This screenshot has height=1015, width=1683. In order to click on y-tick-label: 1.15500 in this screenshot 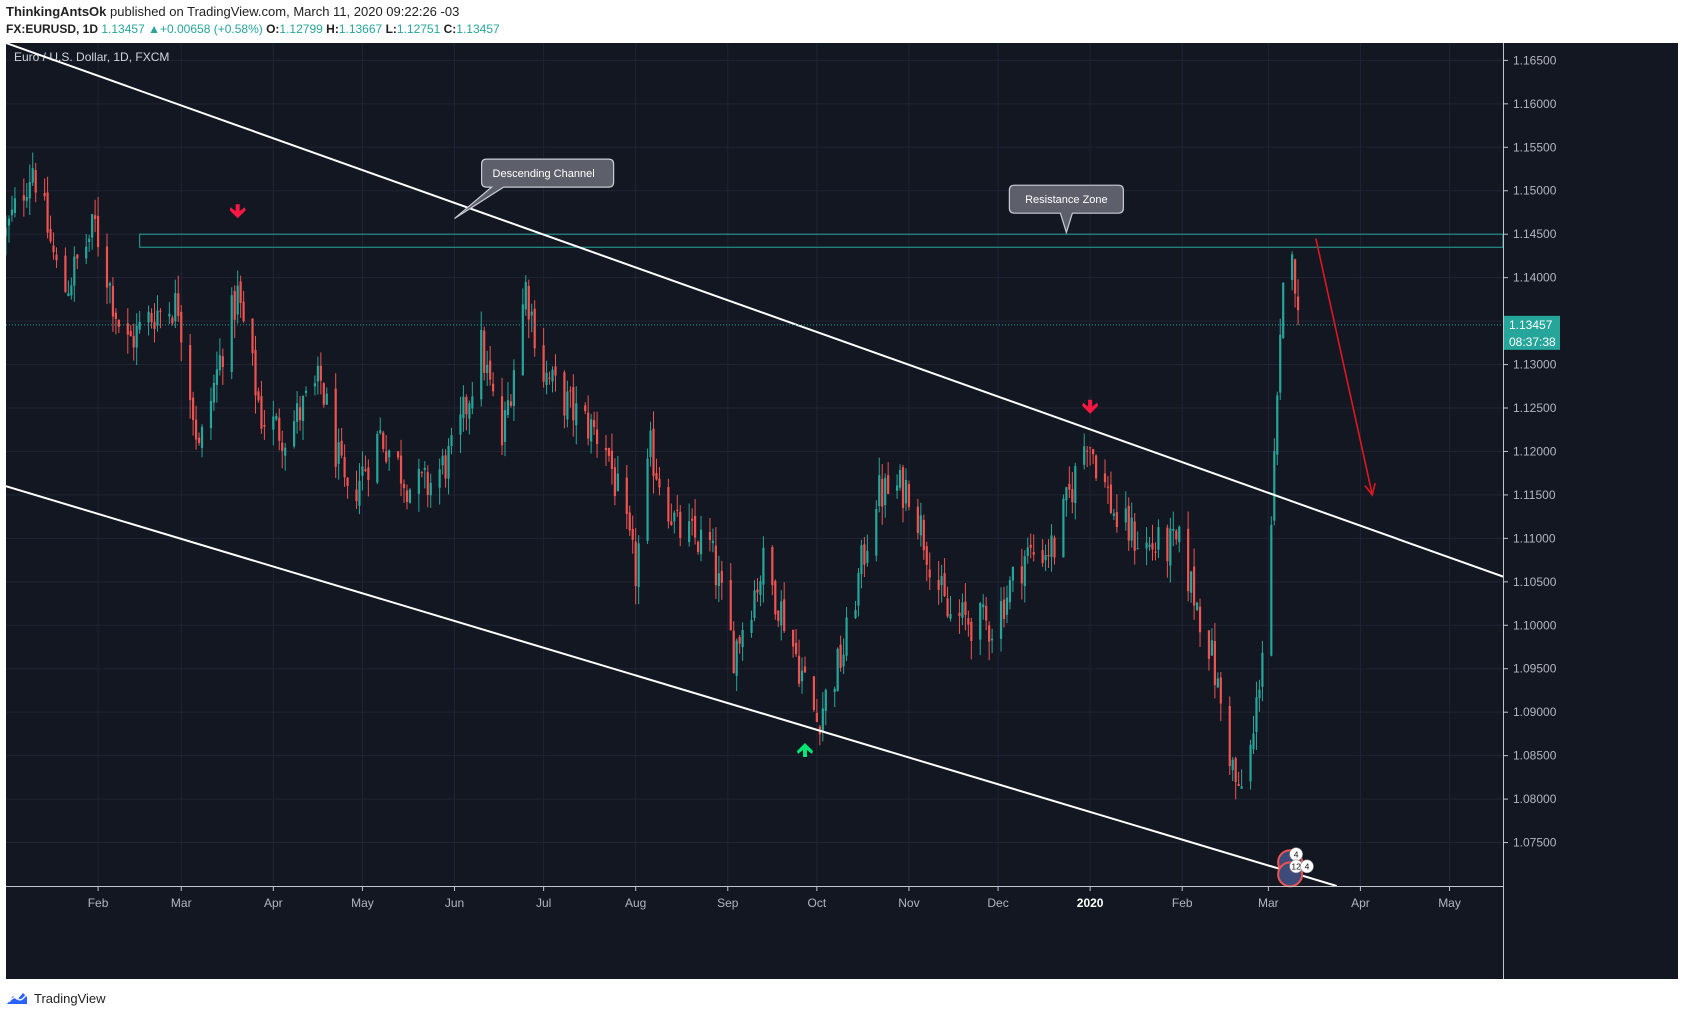, I will do `click(1535, 147)`.